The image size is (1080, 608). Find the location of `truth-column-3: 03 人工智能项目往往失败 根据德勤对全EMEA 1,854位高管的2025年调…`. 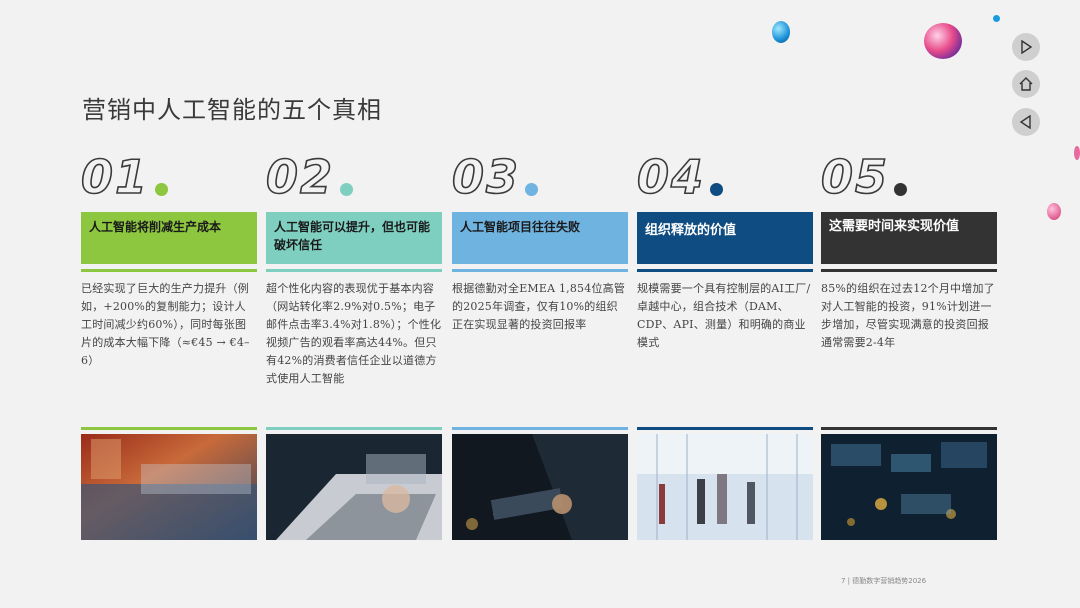

truth-column-3: 03 人工智能项目往往失败 根据德勤对全EMEA 1,854位高管的2025年调… is located at coordinates (539, 344).